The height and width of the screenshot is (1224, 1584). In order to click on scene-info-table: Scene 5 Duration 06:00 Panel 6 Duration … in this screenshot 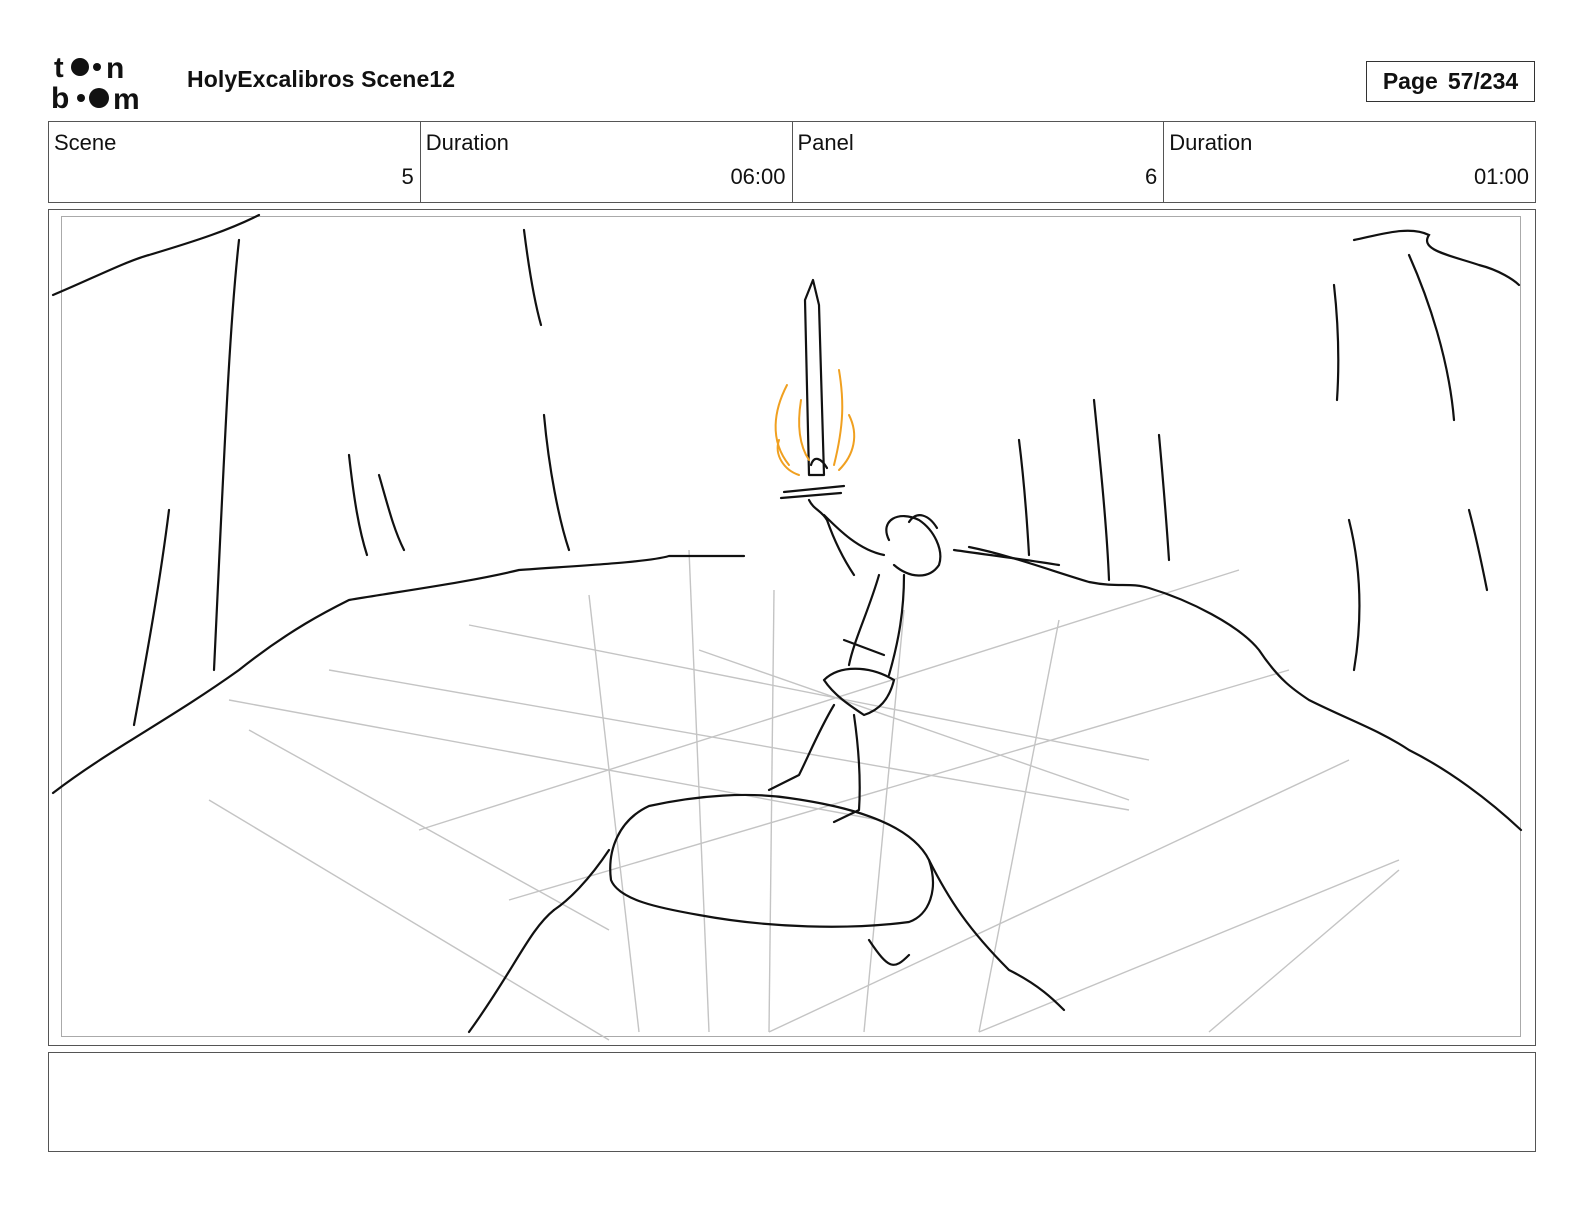, I will do `click(792, 162)`.